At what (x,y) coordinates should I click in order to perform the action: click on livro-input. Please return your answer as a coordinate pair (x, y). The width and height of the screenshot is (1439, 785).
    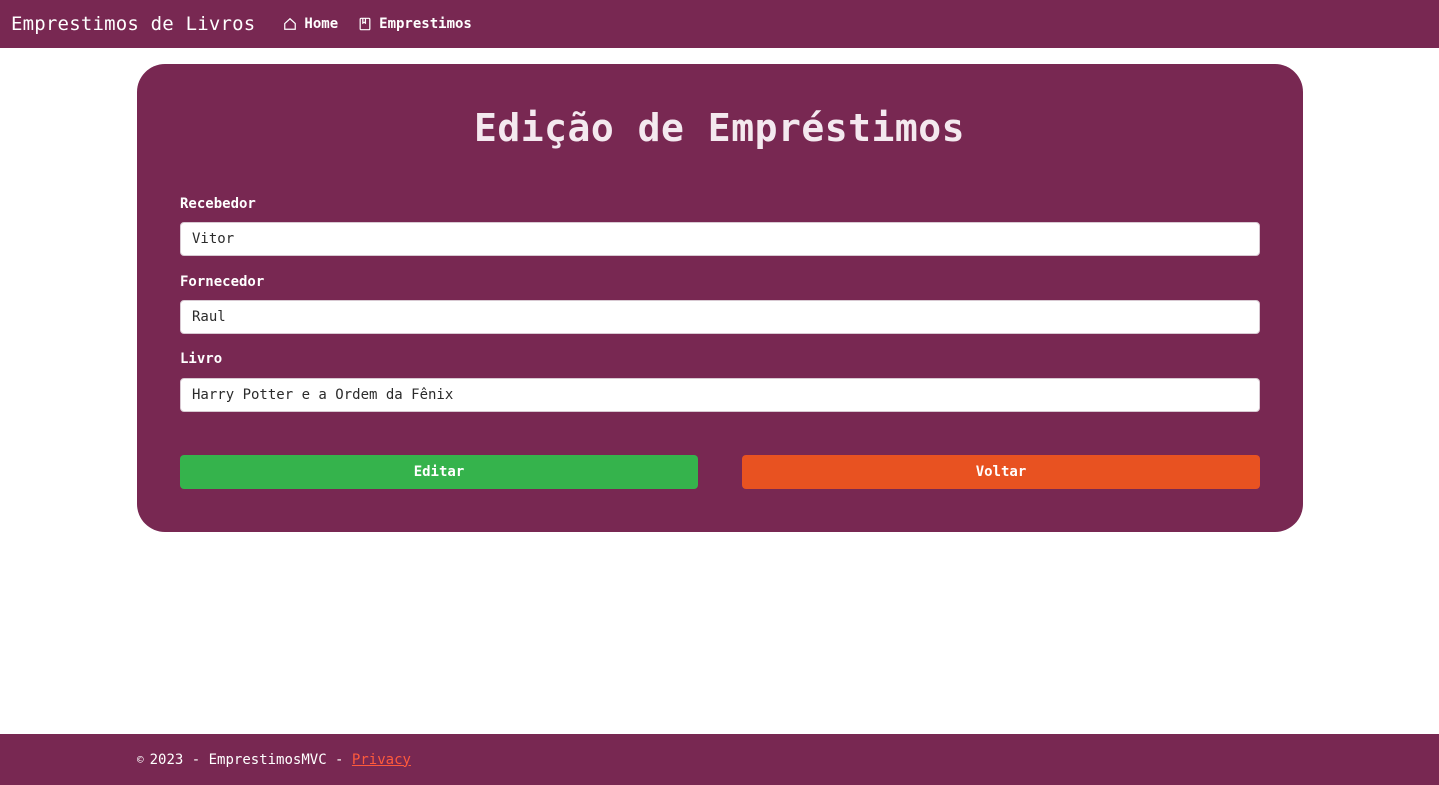
    Looking at the image, I should click on (720, 395).